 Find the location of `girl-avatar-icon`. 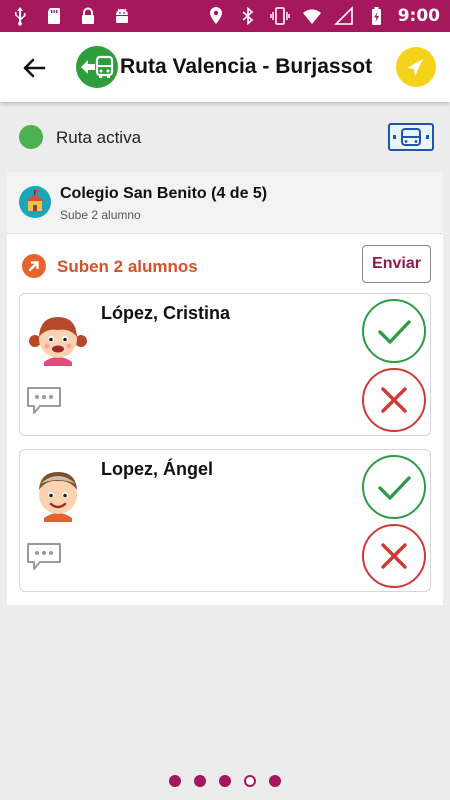

girl-avatar-icon is located at coordinates (58, 341).